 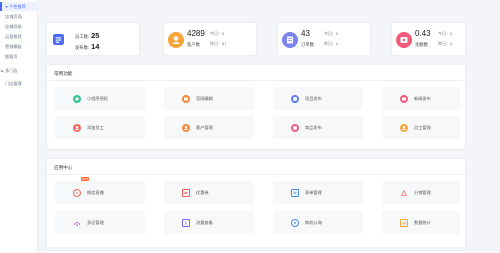 I want to click on customer-count-label: 客户数, so click(x=193, y=44).